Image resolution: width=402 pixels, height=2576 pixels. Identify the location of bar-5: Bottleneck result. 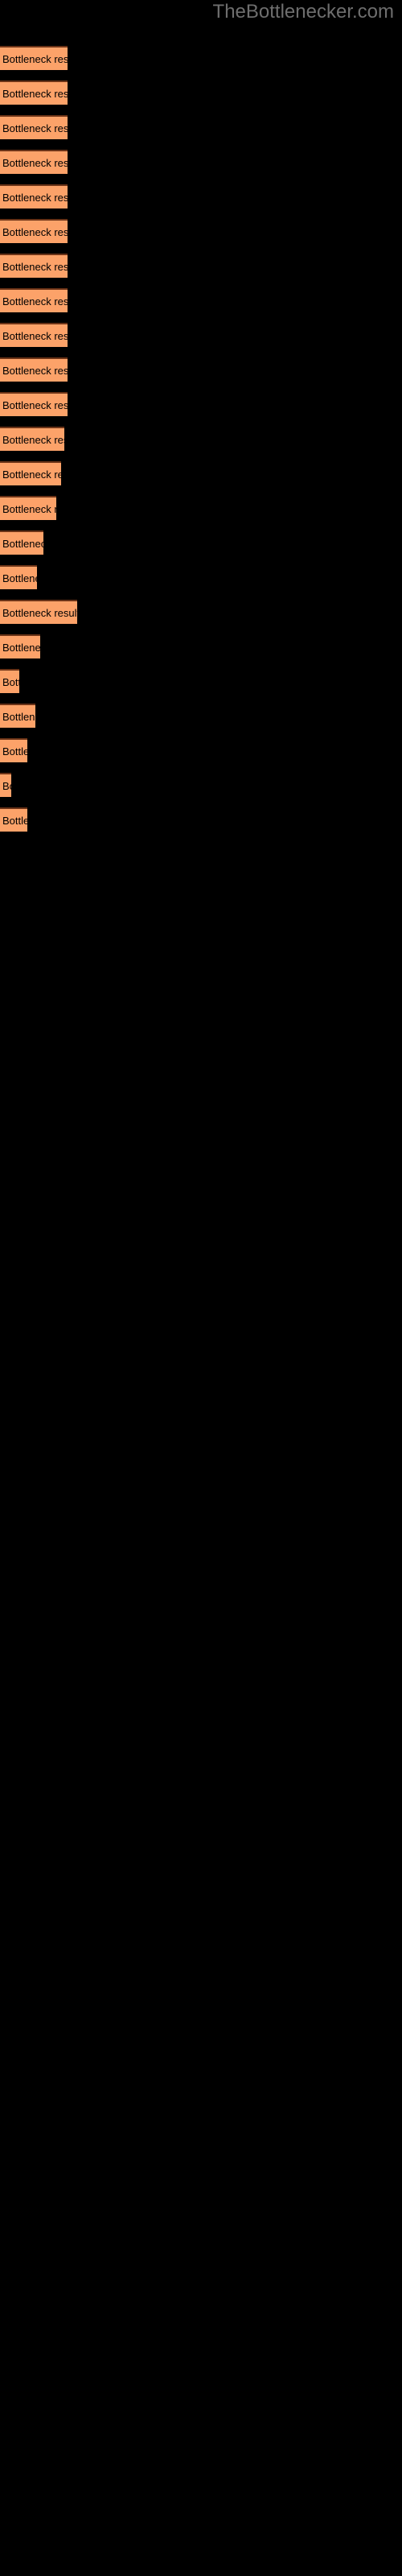
(34, 196).